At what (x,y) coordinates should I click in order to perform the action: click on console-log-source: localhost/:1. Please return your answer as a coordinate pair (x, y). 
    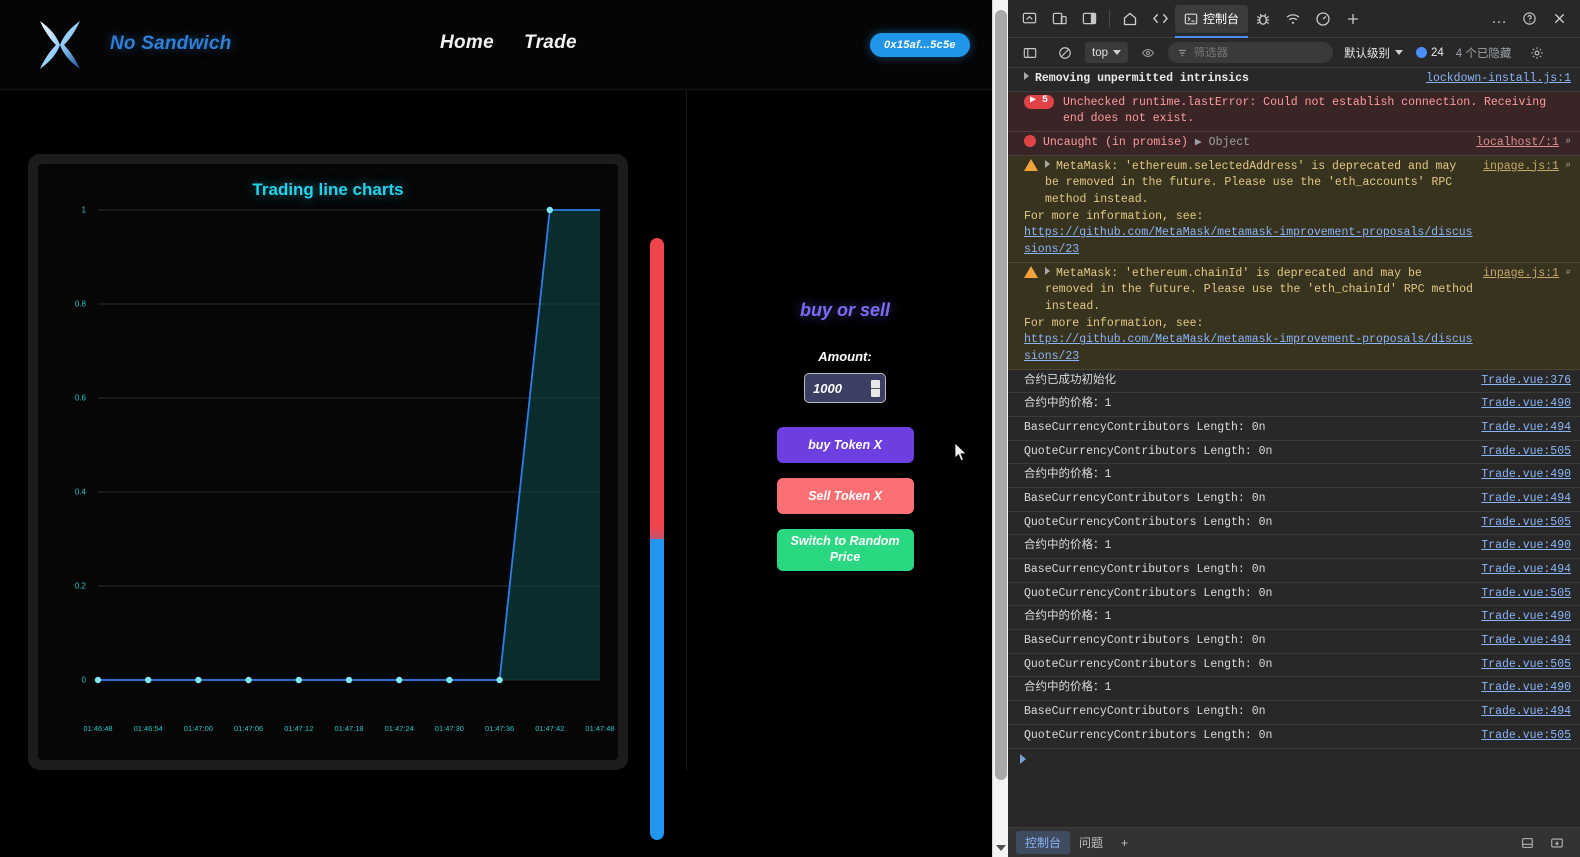
    Looking at the image, I should click on (1517, 143).